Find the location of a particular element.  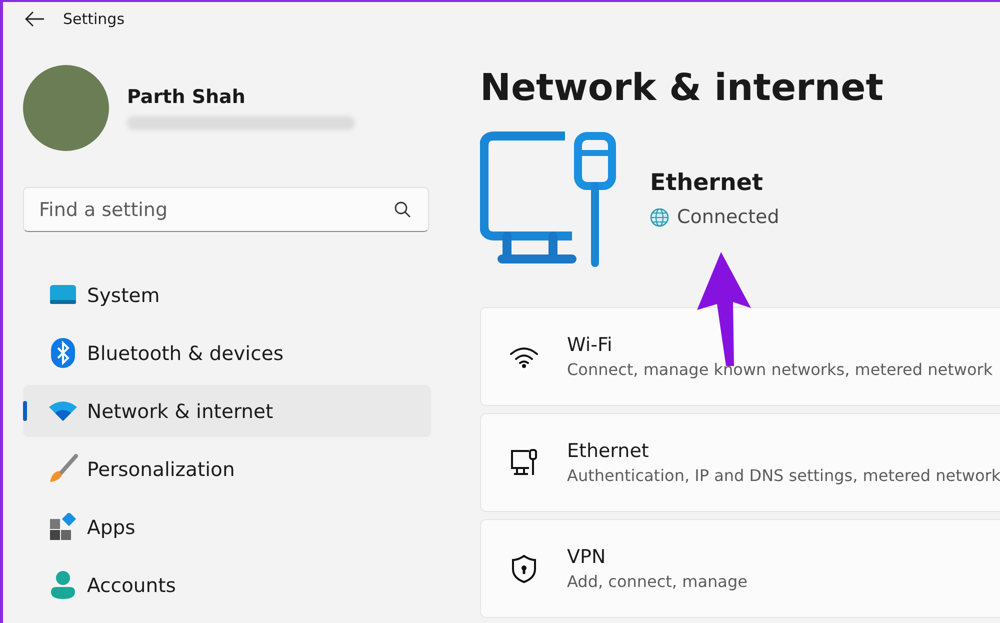

monitor-icon is located at coordinates (63, 295).